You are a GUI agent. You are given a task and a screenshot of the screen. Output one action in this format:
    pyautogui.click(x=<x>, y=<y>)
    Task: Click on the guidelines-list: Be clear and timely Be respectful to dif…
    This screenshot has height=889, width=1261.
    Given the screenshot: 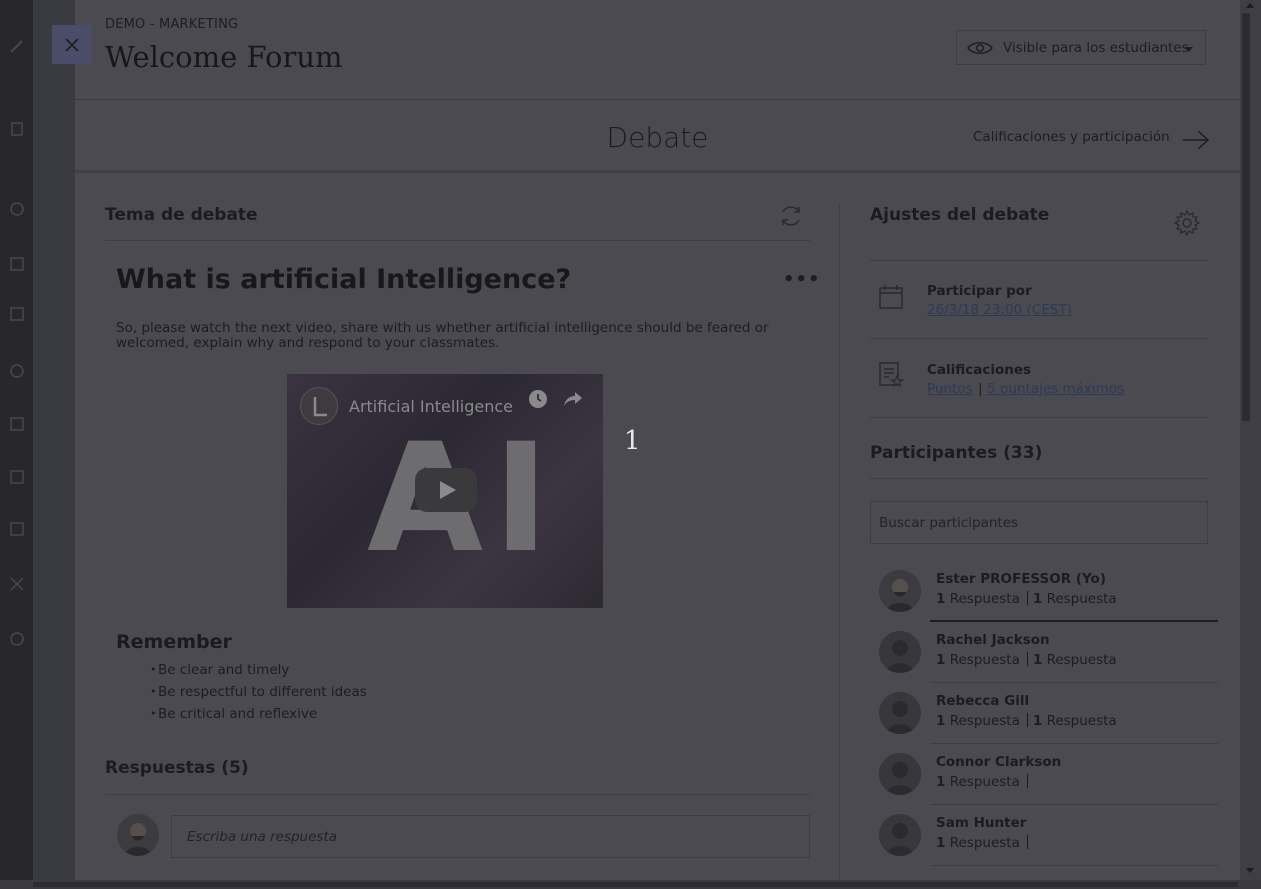 What is the action you would take?
    pyautogui.click(x=258, y=694)
    